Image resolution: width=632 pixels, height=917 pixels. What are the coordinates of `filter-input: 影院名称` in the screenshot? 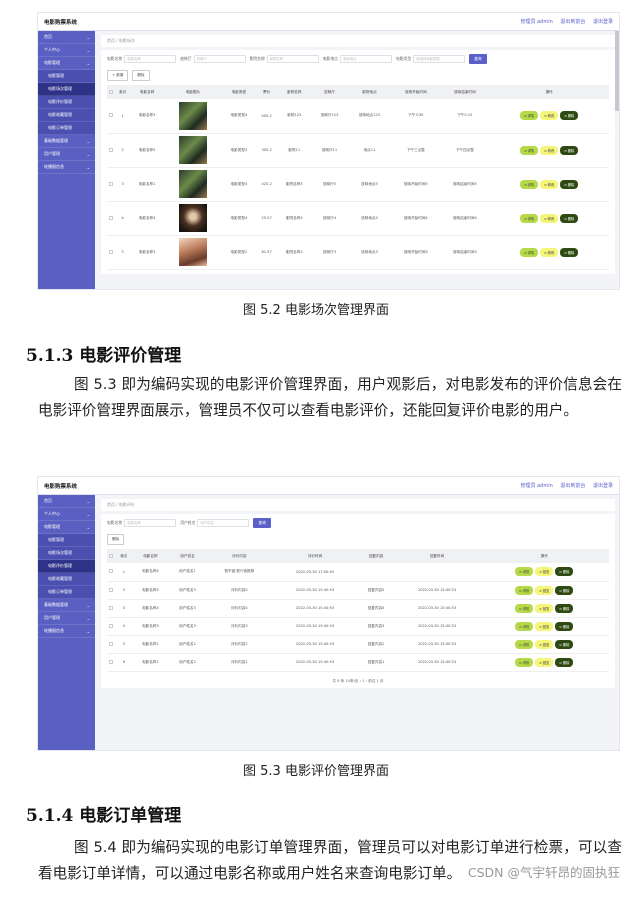 It's located at (292, 59).